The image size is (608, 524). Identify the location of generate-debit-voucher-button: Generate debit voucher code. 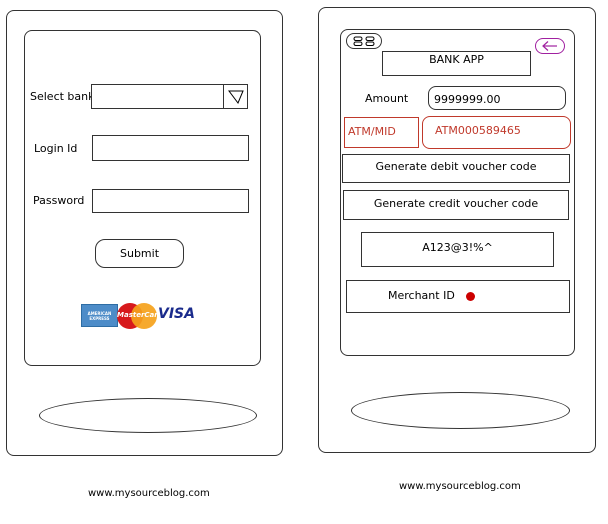
(456, 168).